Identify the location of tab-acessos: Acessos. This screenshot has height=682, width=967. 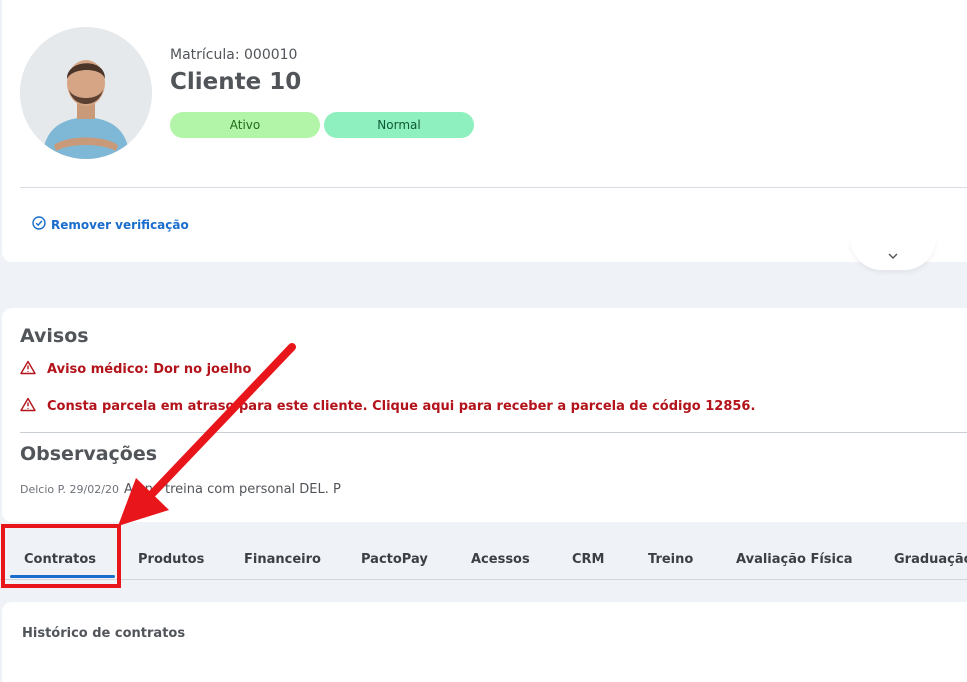
(500, 559).